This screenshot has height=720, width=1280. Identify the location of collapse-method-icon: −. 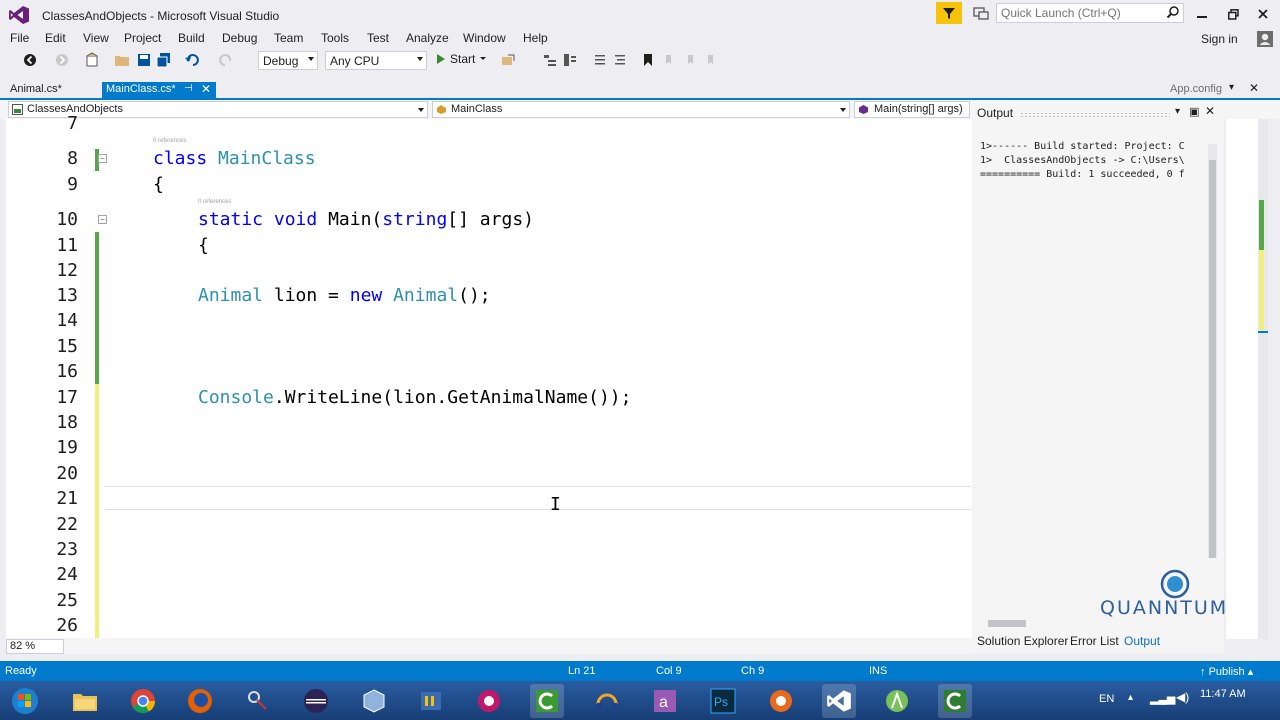
(102, 219).